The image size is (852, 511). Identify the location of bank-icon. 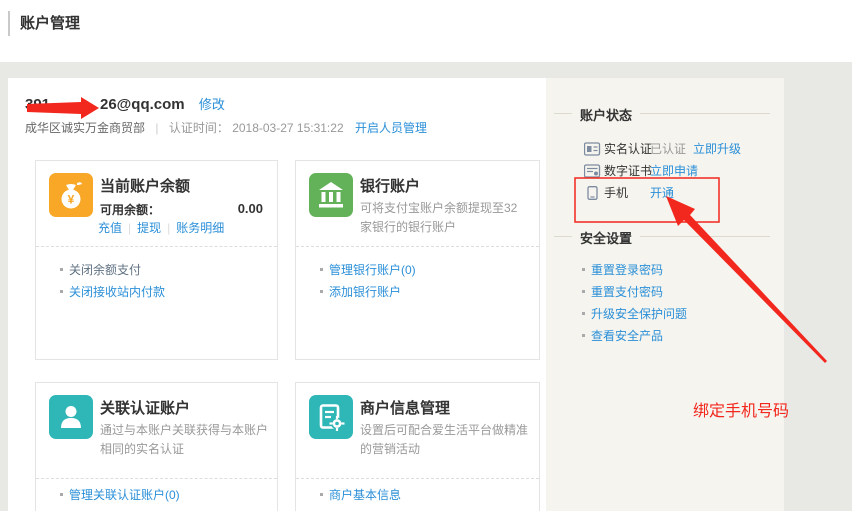
(331, 195).